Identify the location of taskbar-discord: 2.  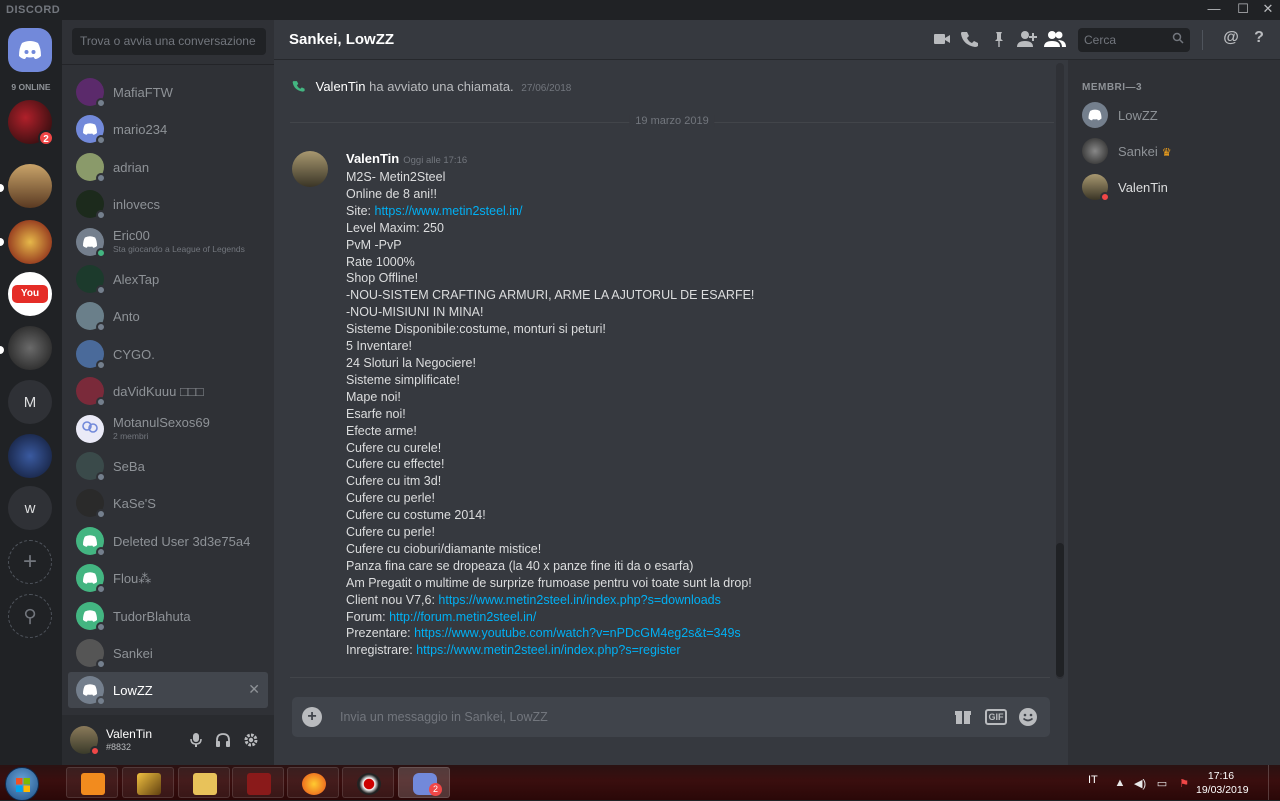
(424, 782).